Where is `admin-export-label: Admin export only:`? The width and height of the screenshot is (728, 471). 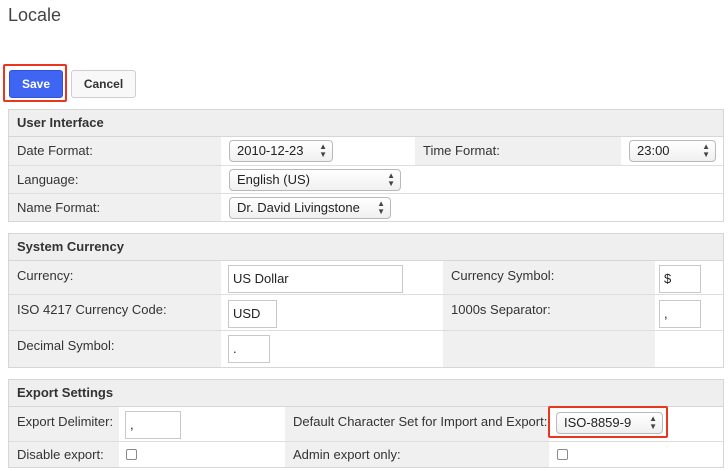 admin-export-label: Admin export only: is located at coordinates (347, 454).